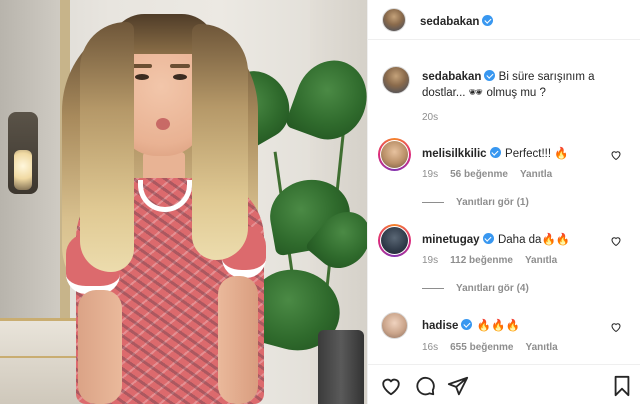 Image resolution: width=640 pixels, height=404 pixels. I want to click on comment-likes: 112 beğenme, so click(481, 260).